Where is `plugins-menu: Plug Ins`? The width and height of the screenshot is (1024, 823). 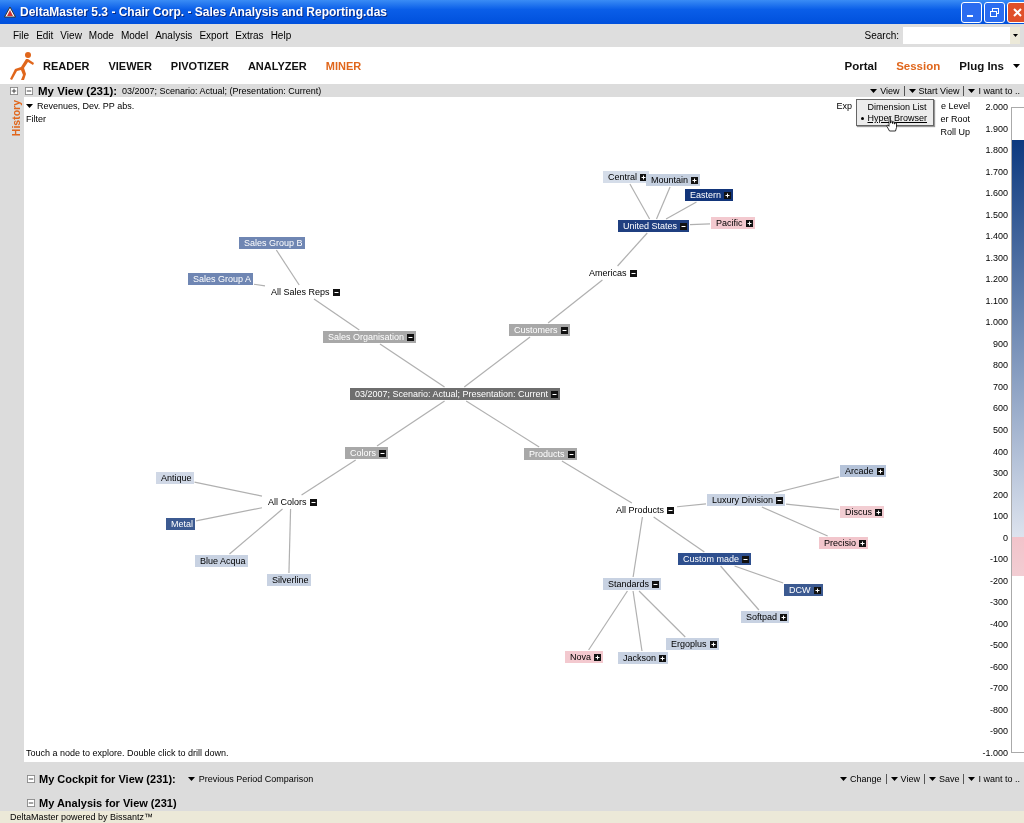 plugins-menu: Plug Ins is located at coordinates (989, 65).